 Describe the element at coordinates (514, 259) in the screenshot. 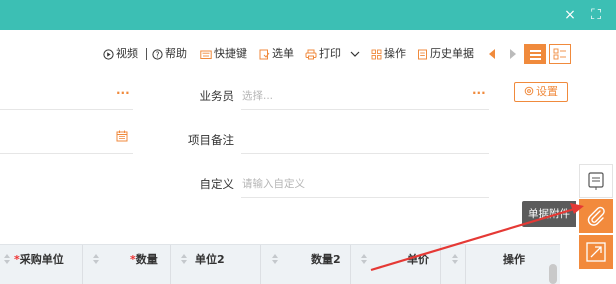

I see `column-operation: 操作` at that location.